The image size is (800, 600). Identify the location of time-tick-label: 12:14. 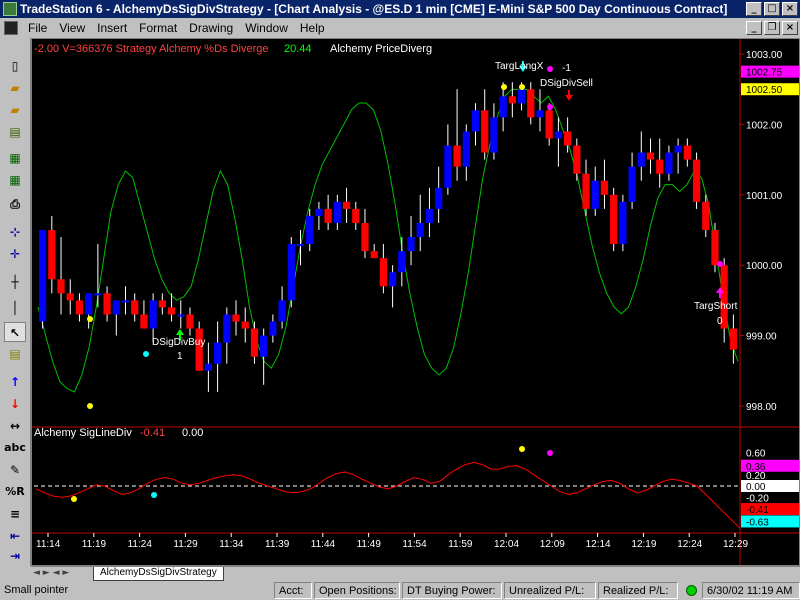
(598, 544).